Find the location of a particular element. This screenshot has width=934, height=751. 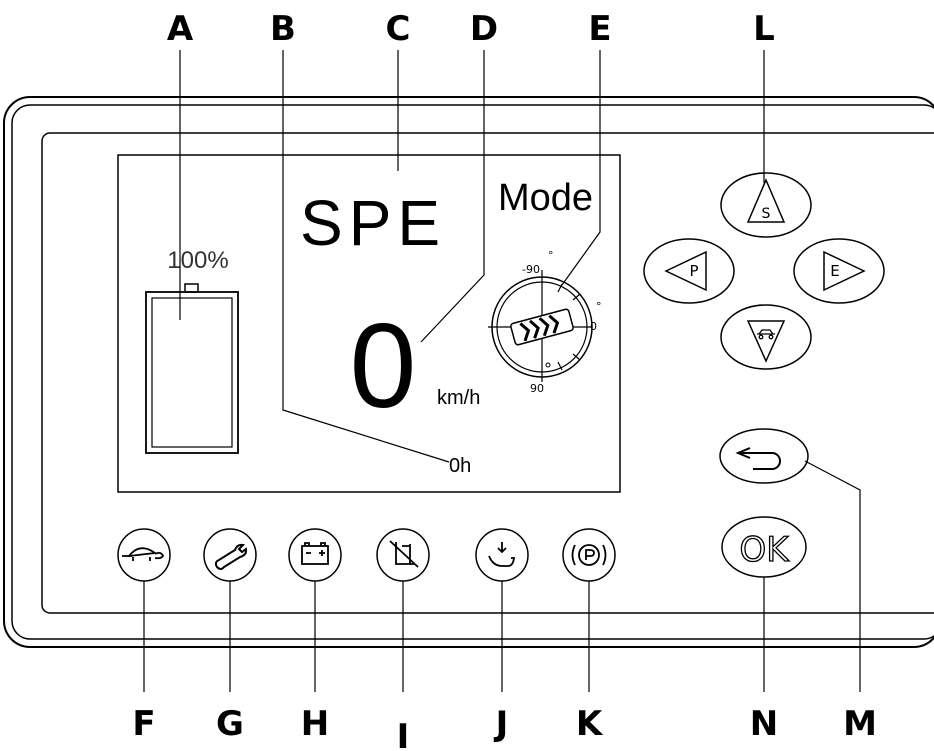

seat-belt-indicator is located at coordinates (403, 555).